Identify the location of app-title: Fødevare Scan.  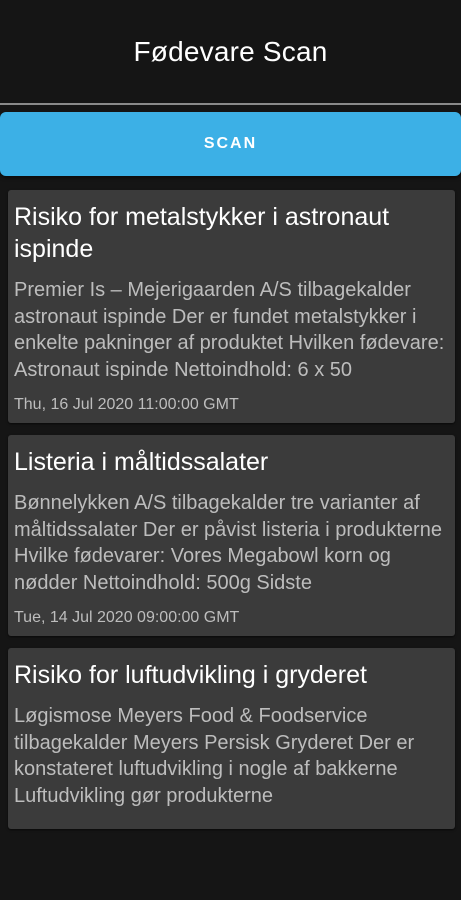
(230, 51).